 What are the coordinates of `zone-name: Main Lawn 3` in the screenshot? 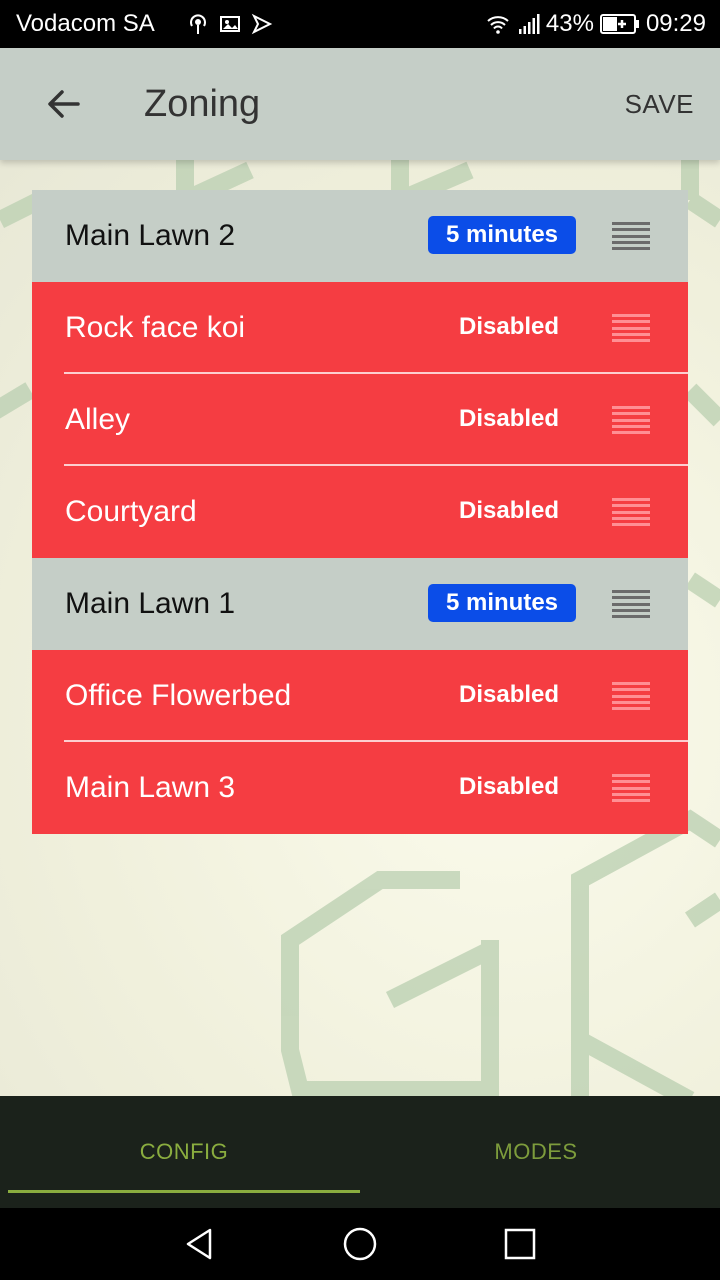 It's located at (150, 787).